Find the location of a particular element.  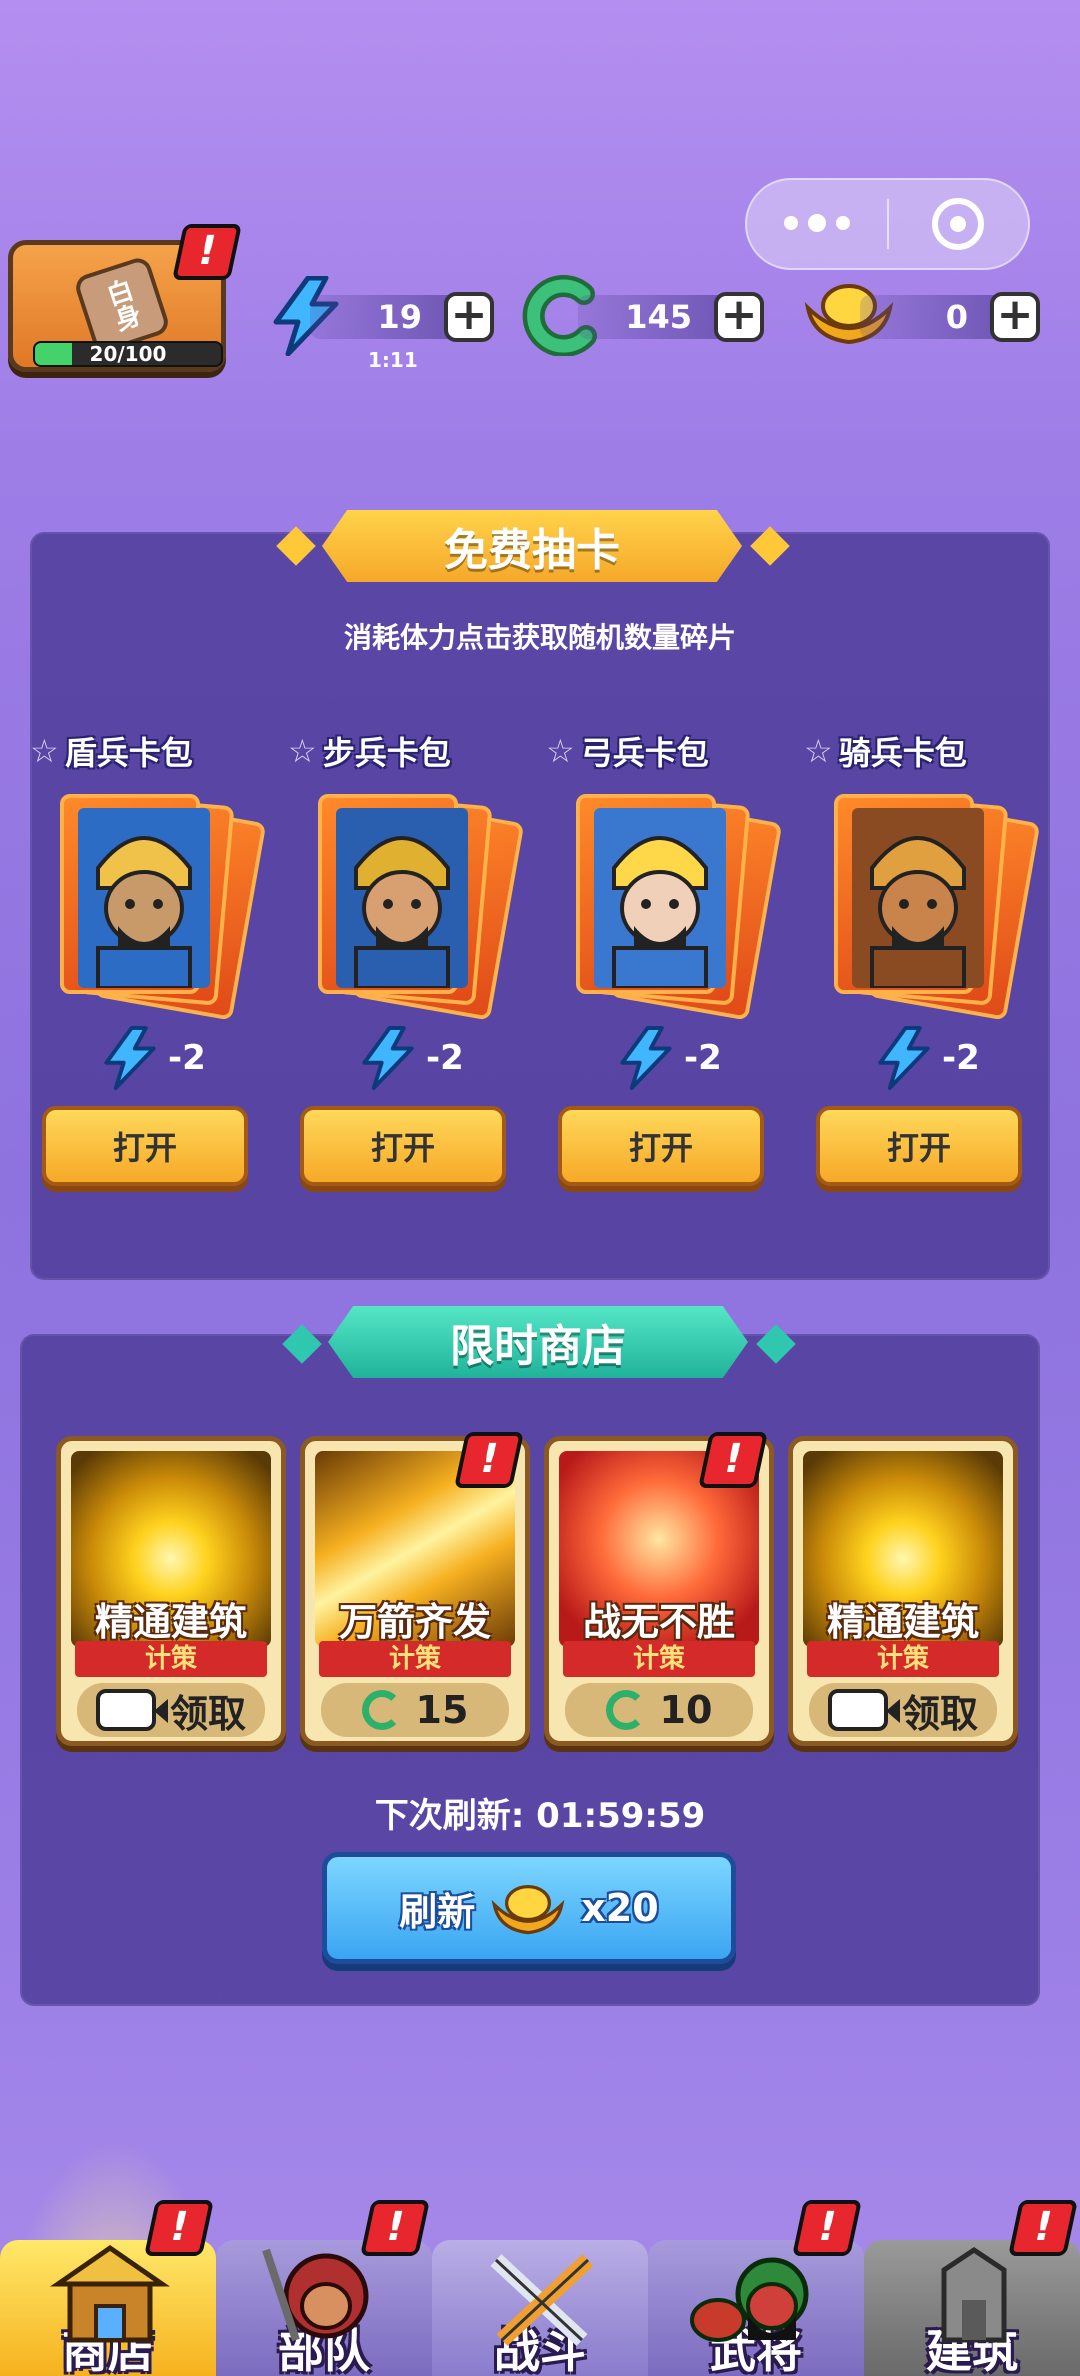

pack-title: ☆ 步兵卡包 is located at coordinates (369, 751).